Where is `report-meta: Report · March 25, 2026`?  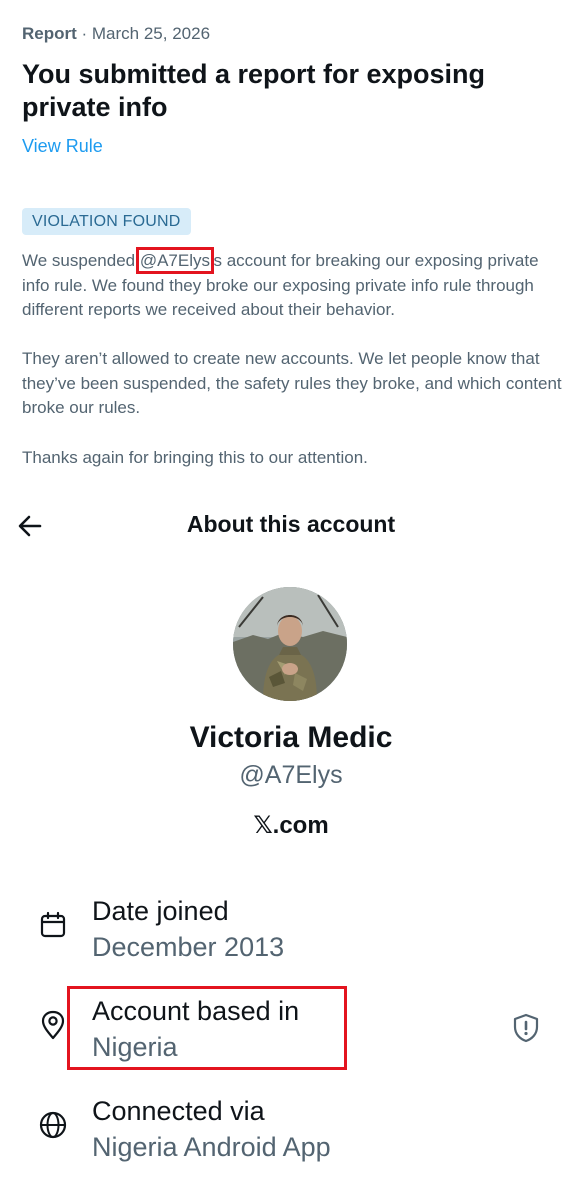
report-meta: Report · March 25, 2026 is located at coordinates (116, 34).